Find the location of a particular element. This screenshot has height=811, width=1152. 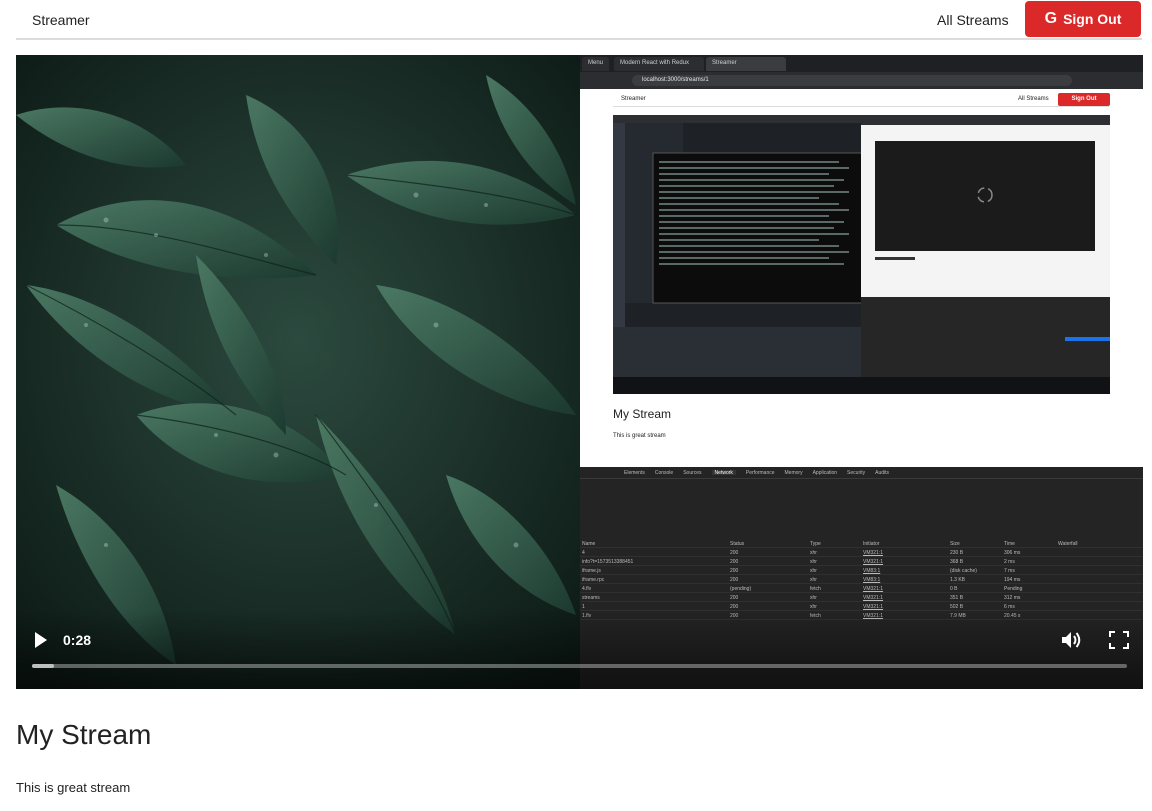

fullscreen-icon is located at coordinates (1119, 640).